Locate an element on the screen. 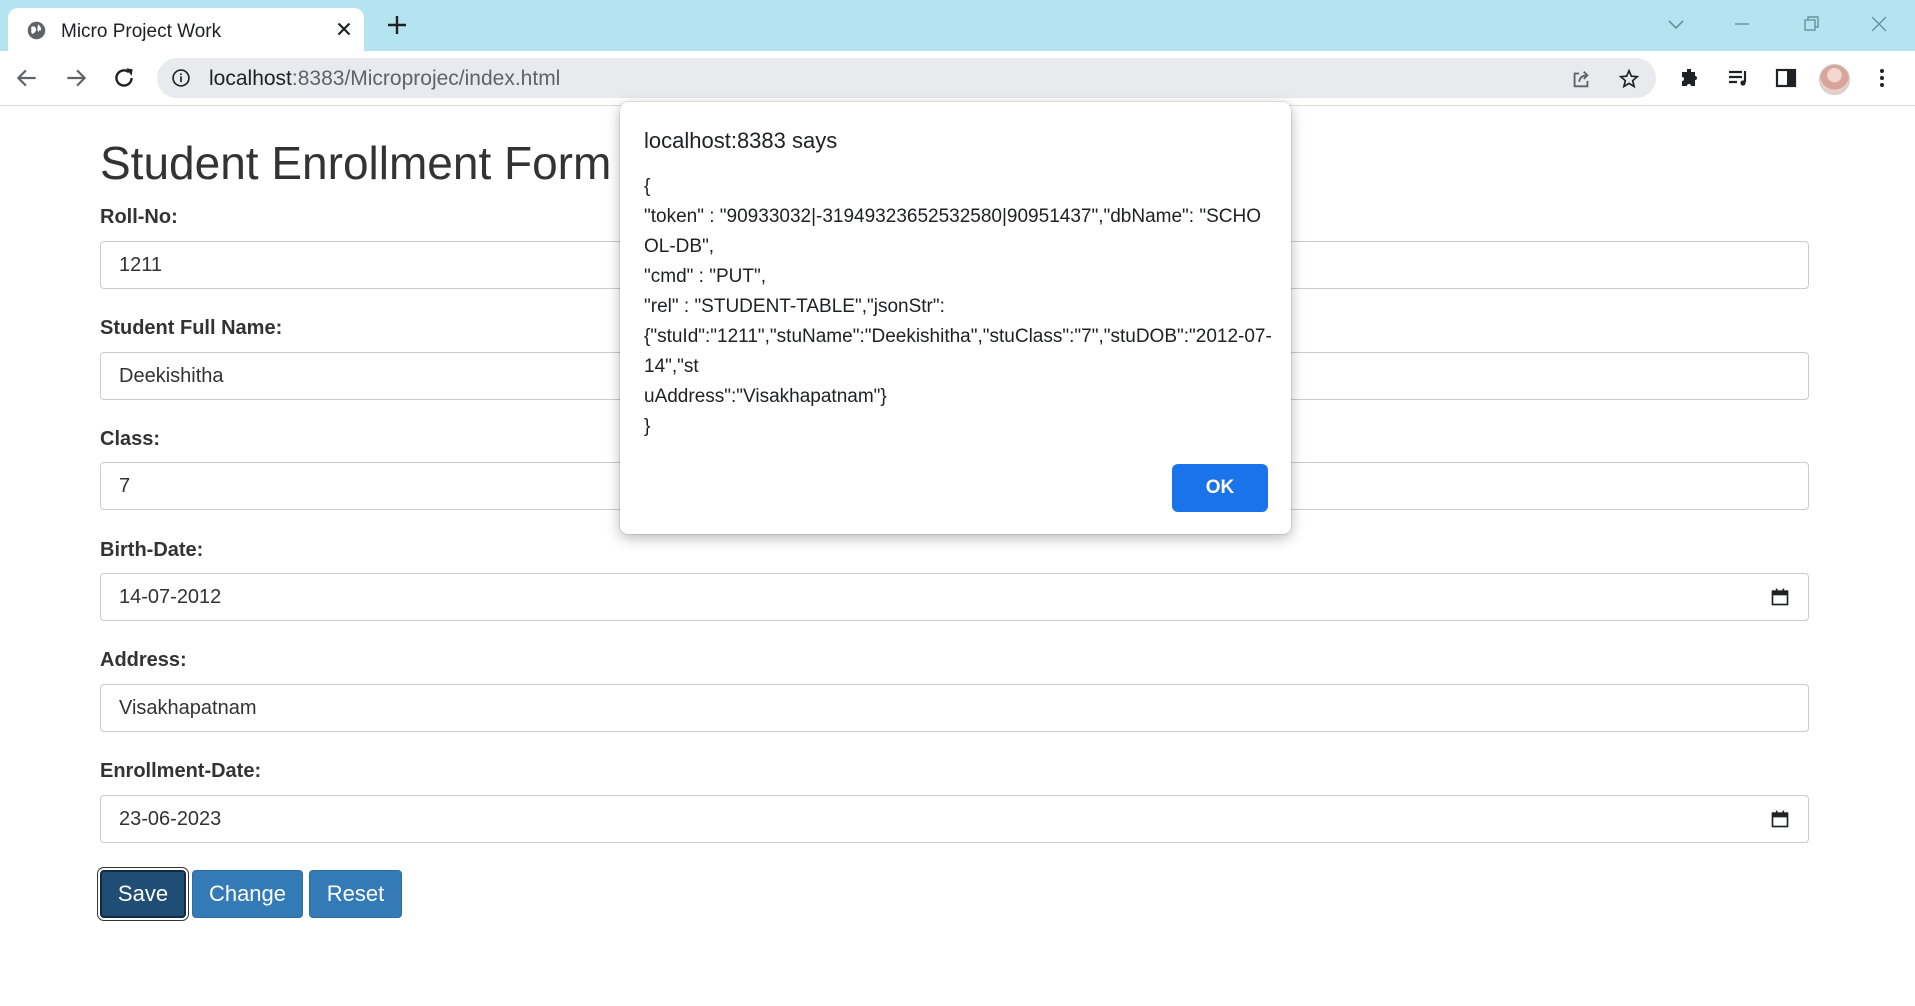 This screenshot has width=1915, height=1006. reload-icon is located at coordinates (124, 78).